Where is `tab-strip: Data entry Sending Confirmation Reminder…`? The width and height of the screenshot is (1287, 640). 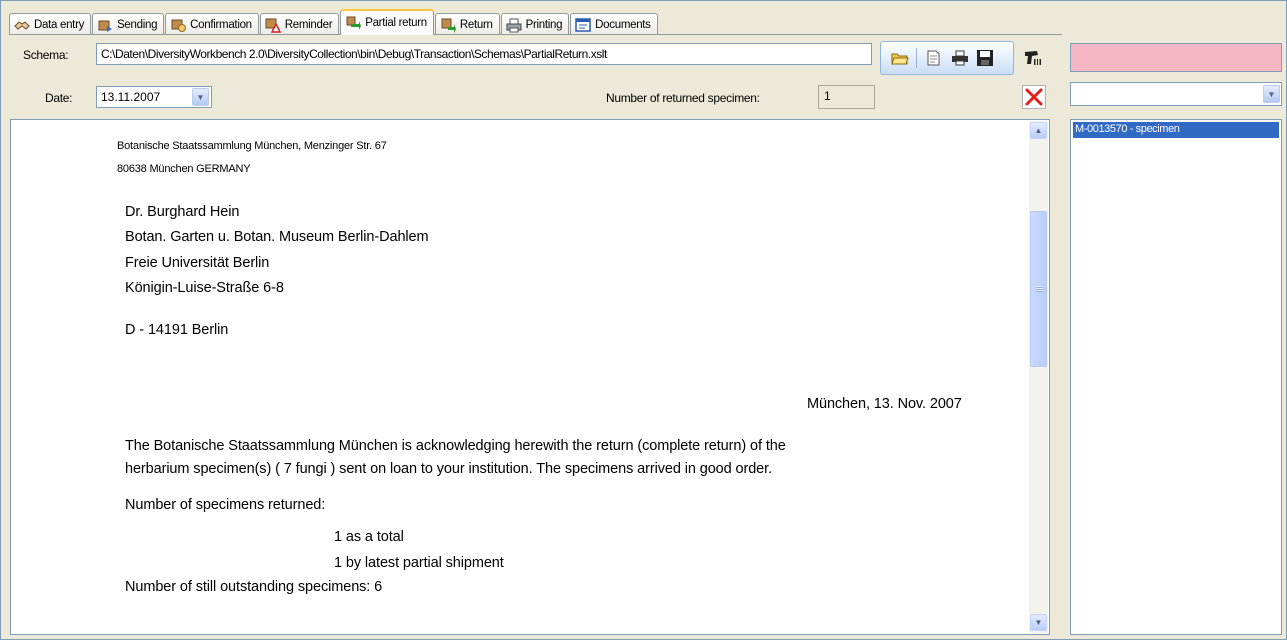
tab-strip: Data entry Sending Confirmation Reminder… is located at coordinates (334, 21).